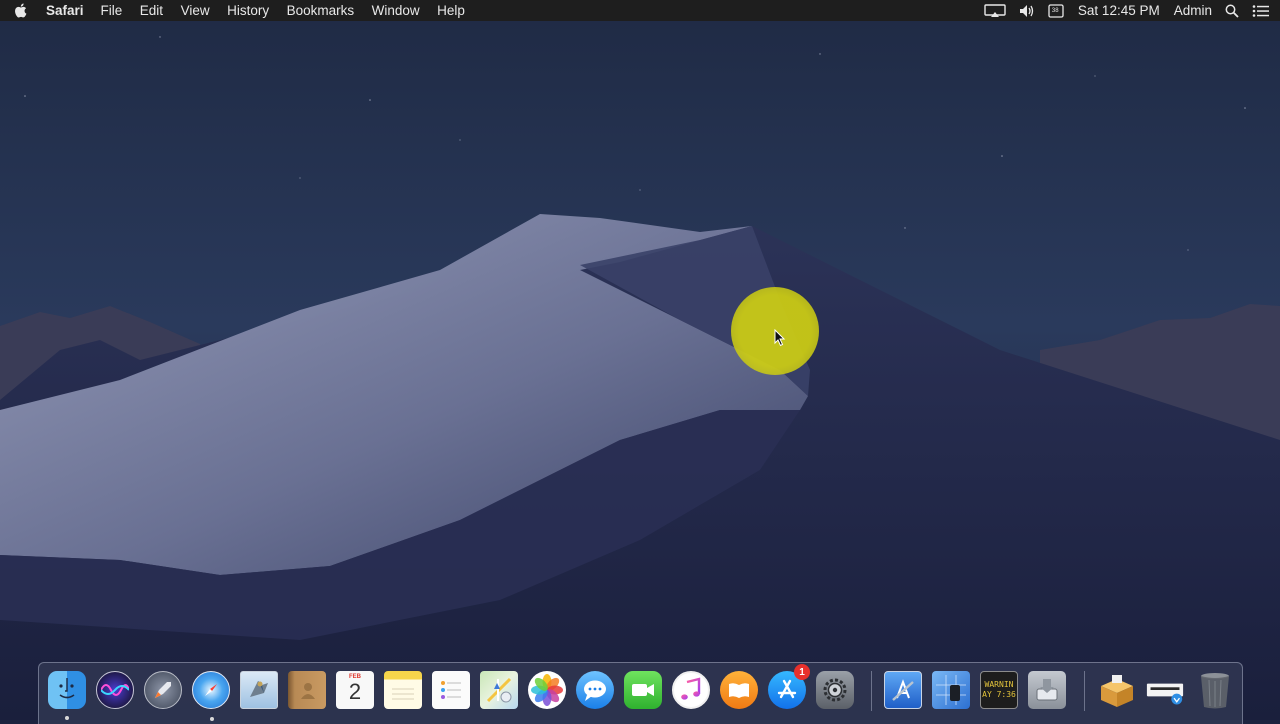  I want to click on dock-reminders, so click(451, 690).